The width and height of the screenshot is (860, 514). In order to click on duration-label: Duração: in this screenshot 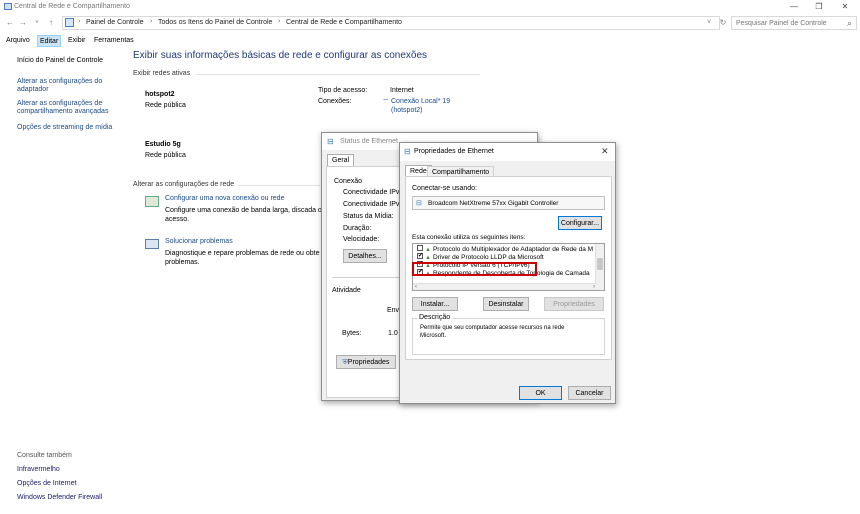, I will do `click(357, 228)`.